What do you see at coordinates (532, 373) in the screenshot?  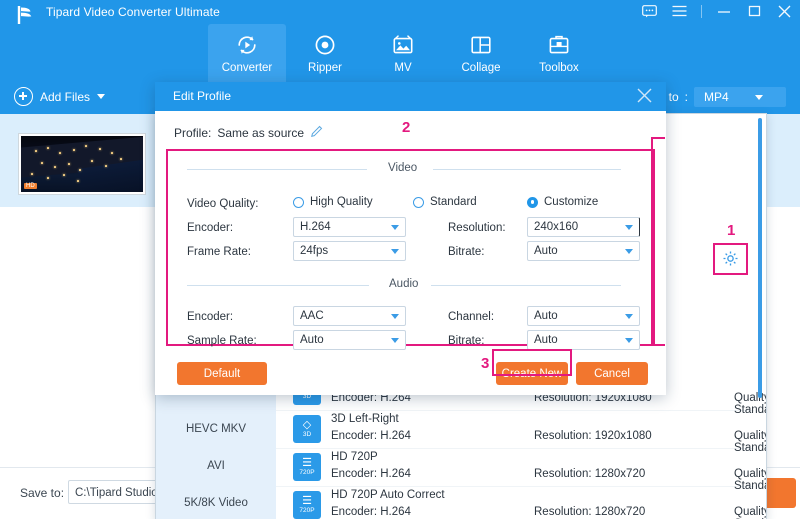 I see `create-new-button: Create New` at bounding box center [532, 373].